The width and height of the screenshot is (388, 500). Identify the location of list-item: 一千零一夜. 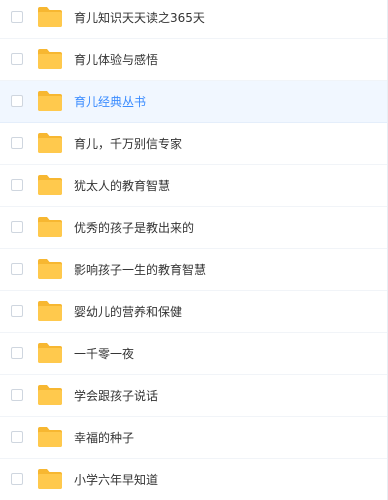
(193, 354).